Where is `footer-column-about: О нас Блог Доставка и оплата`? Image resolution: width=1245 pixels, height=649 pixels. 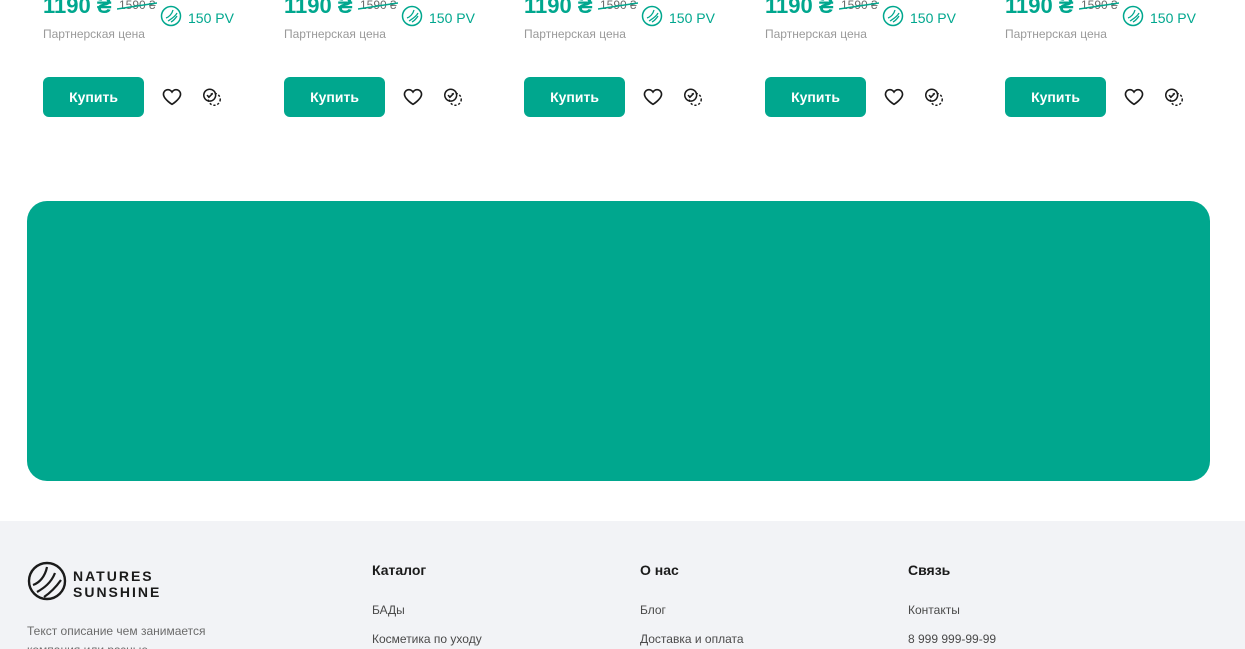
footer-column-about: О нас Блог Доставка и оплата is located at coordinates (755, 604).